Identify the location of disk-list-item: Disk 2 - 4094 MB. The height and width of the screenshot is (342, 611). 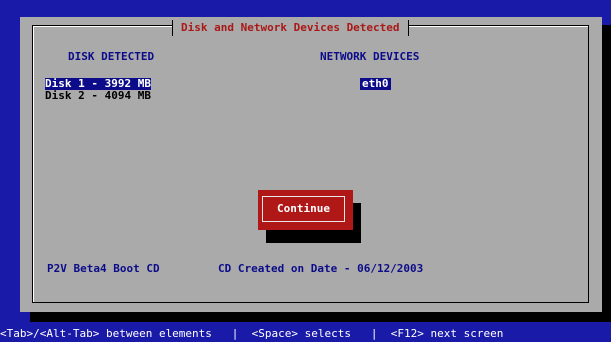
(98, 96).